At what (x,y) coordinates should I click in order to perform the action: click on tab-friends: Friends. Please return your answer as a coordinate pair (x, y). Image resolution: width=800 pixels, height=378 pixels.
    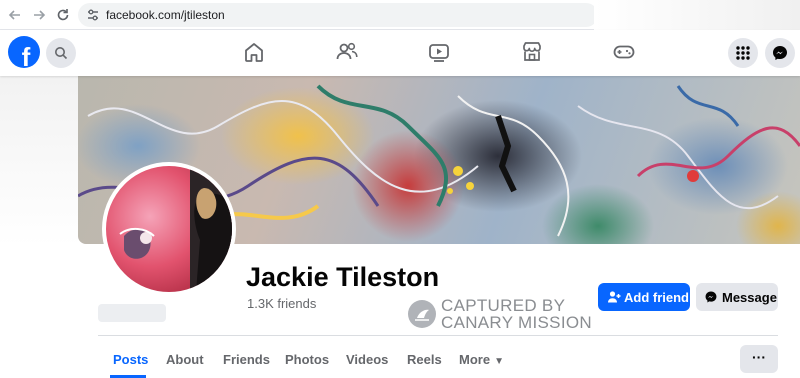
    Looking at the image, I should click on (246, 359).